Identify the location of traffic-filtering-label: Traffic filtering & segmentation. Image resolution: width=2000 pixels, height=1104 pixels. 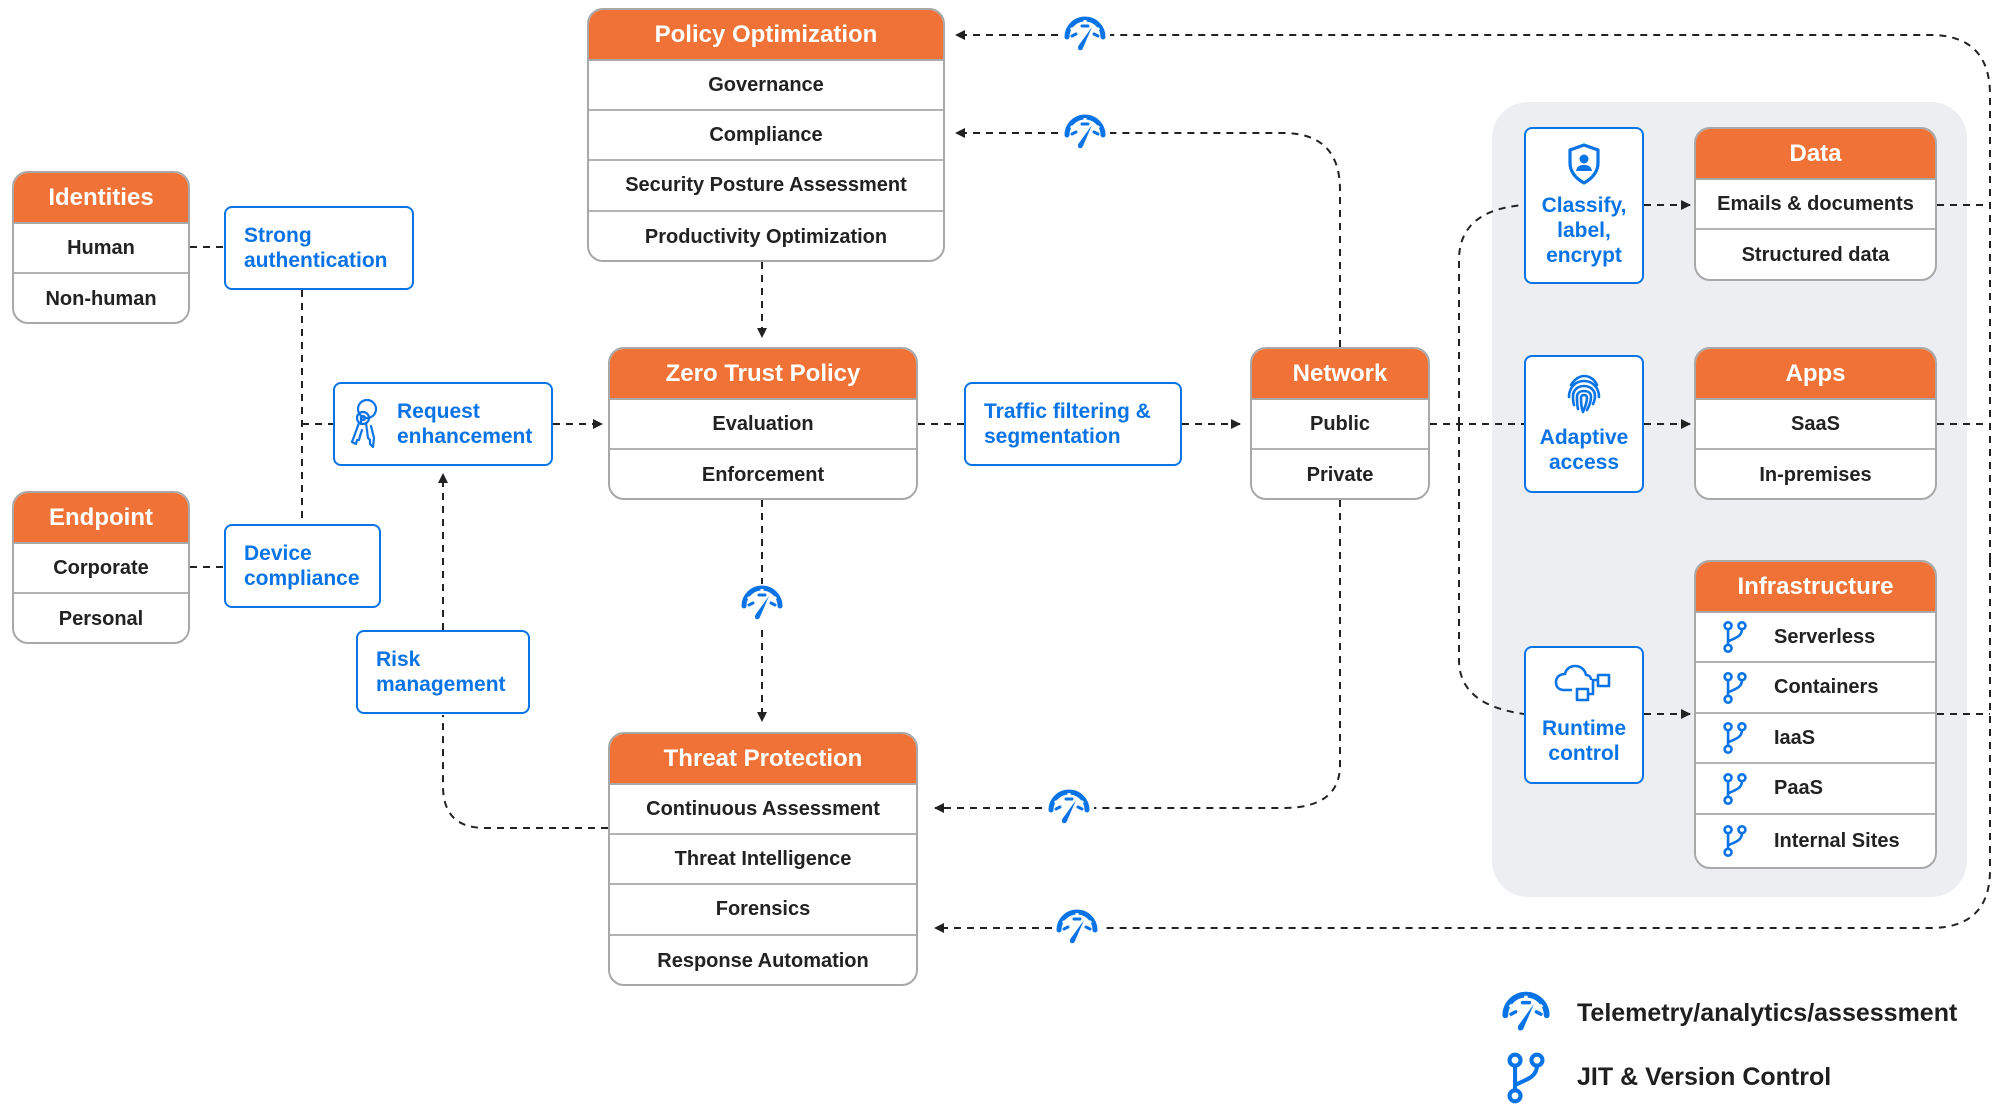
(1067, 424).